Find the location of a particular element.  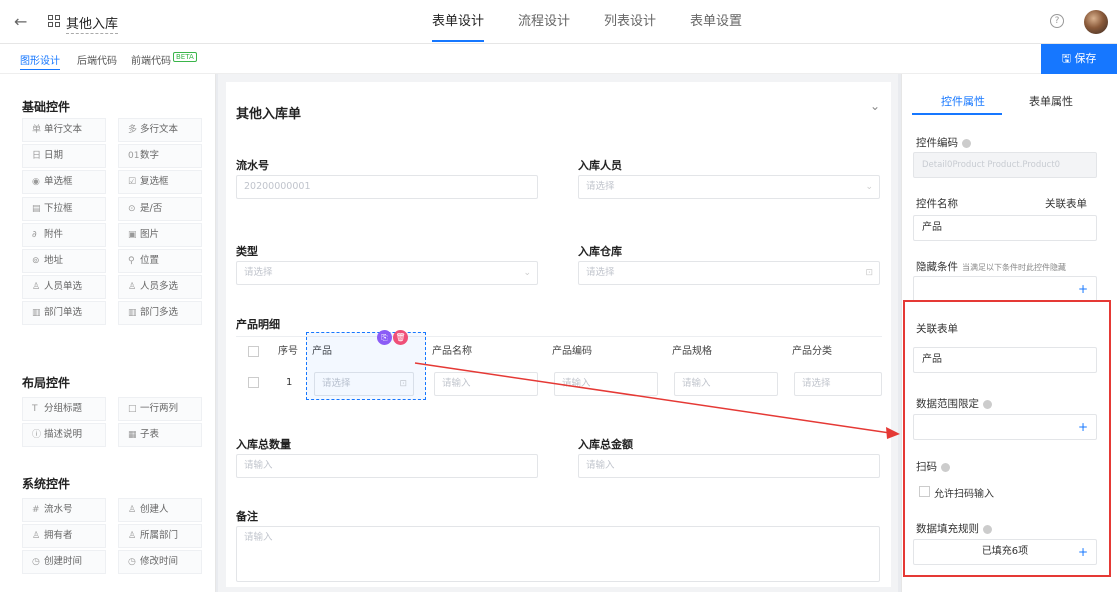

column-header-product-code: 产品编码 is located at coordinates (572, 352).